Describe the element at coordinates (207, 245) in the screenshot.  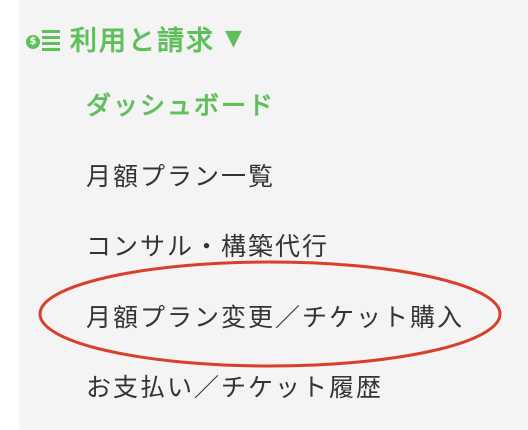
I see `menu-item-consulting: コンサル・構築代行` at that location.